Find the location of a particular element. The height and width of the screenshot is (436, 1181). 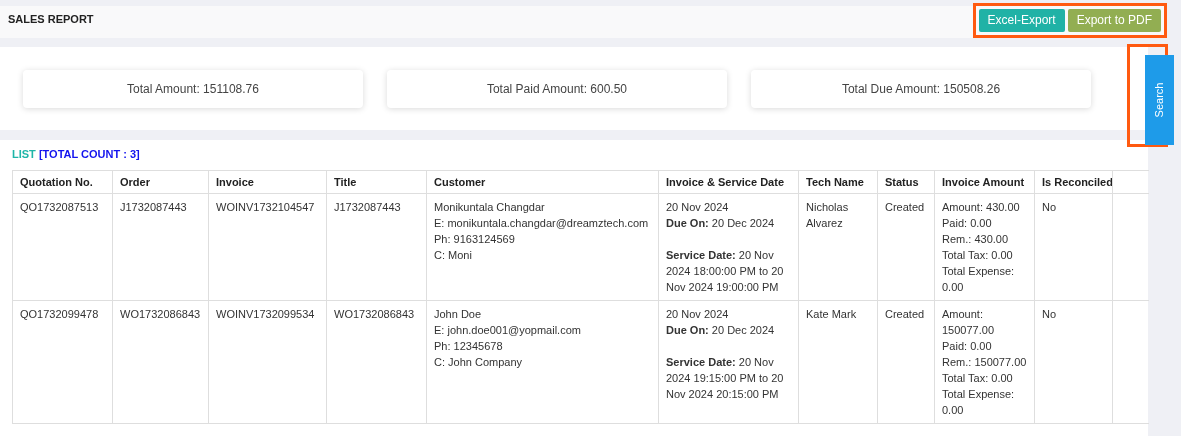

total-card: Total Amount: 151108.76 is located at coordinates (193, 88).